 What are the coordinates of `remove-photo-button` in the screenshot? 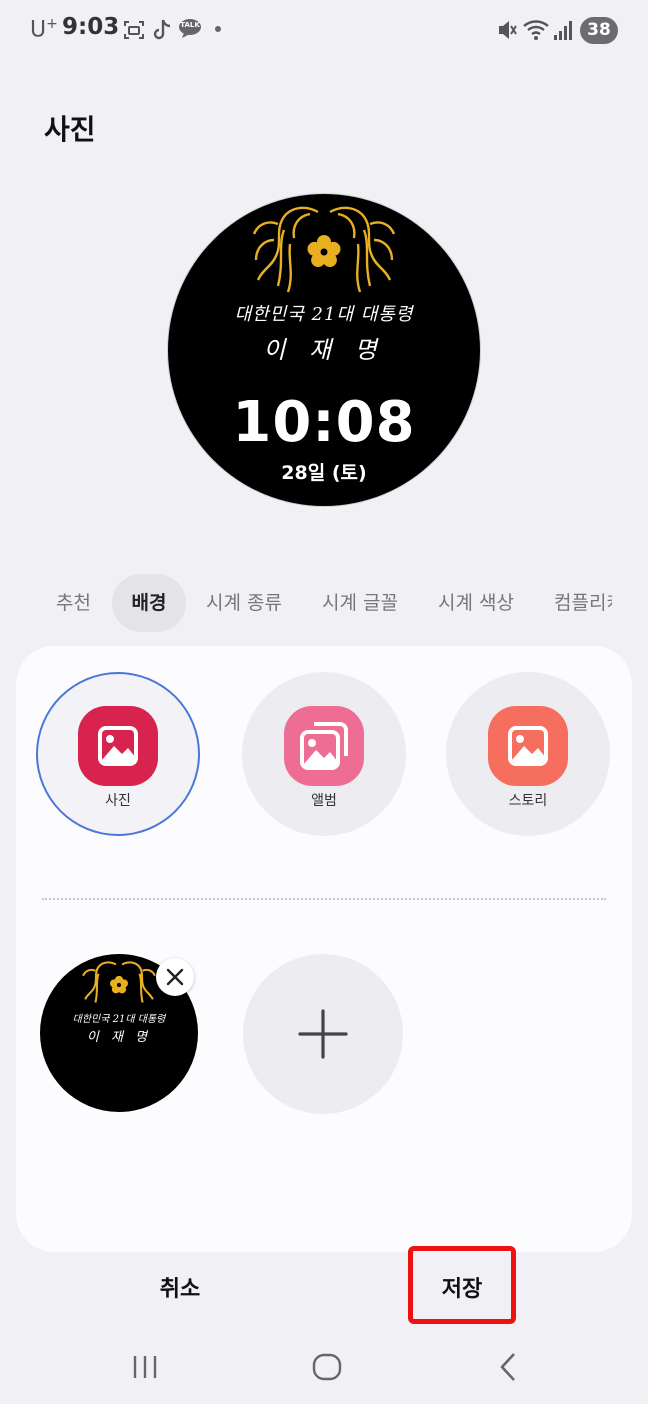 It's located at (175, 977).